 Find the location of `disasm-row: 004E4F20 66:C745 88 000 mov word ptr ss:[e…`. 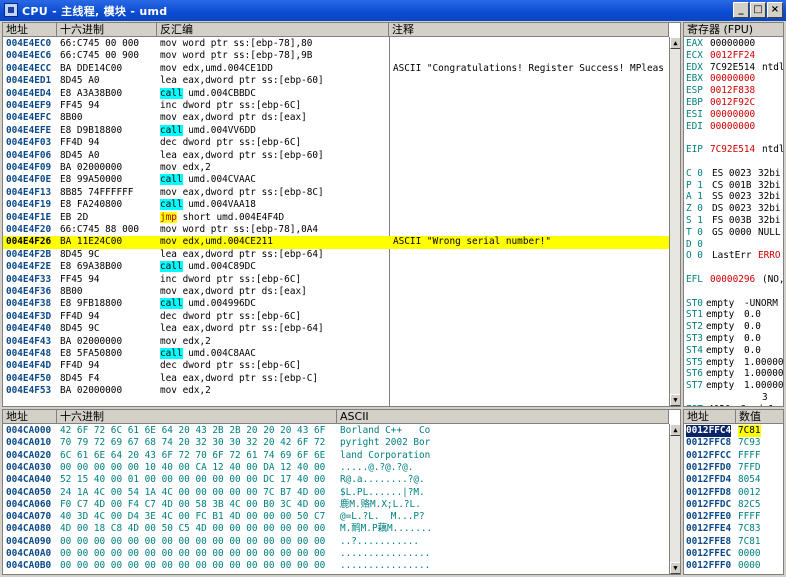

disasm-row: 004E4F20 66:C745 88 000 mov word ptr ss:[e… is located at coordinates (336, 230).